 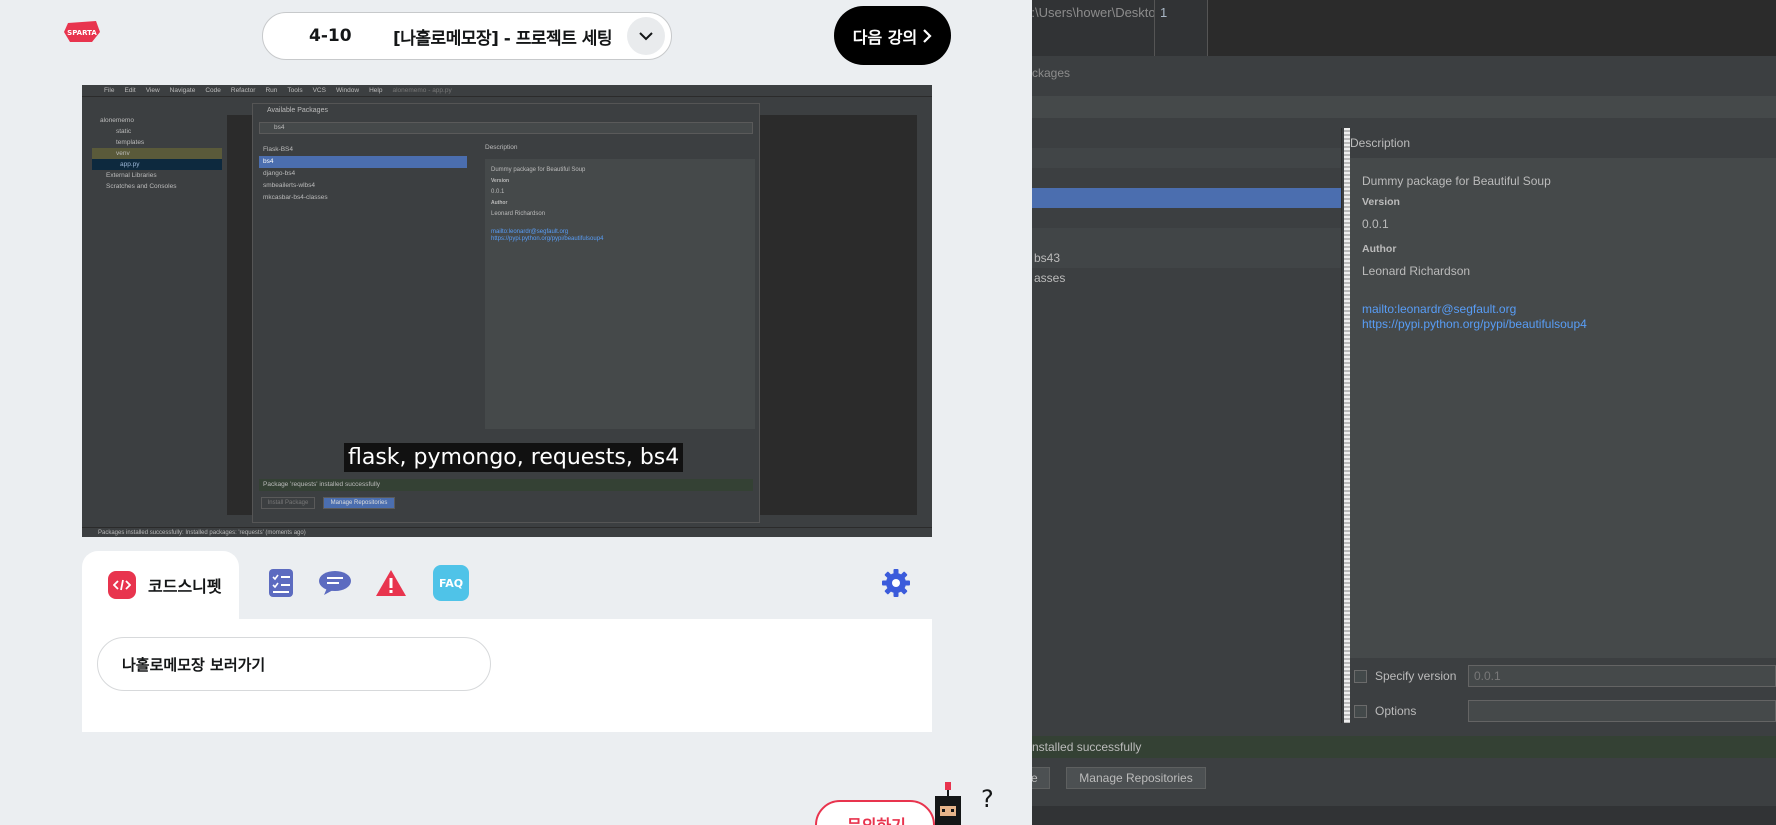 What do you see at coordinates (1404, 107) in the screenshot?
I see `ide-package-search` at bounding box center [1404, 107].